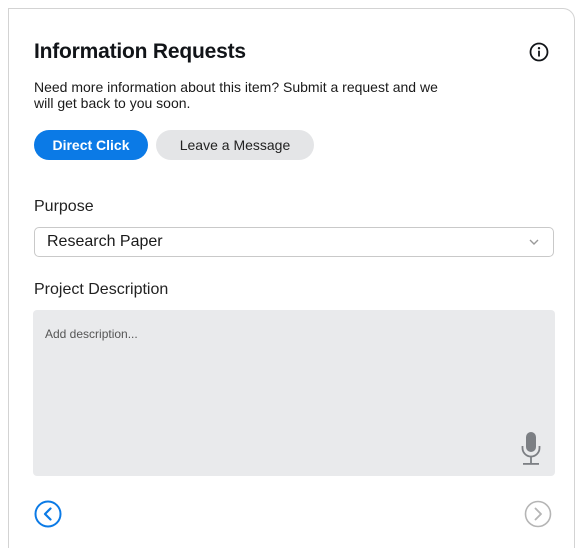  What do you see at coordinates (101, 289) in the screenshot?
I see `project-description-label: Project Description` at bounding box center [101, 289].